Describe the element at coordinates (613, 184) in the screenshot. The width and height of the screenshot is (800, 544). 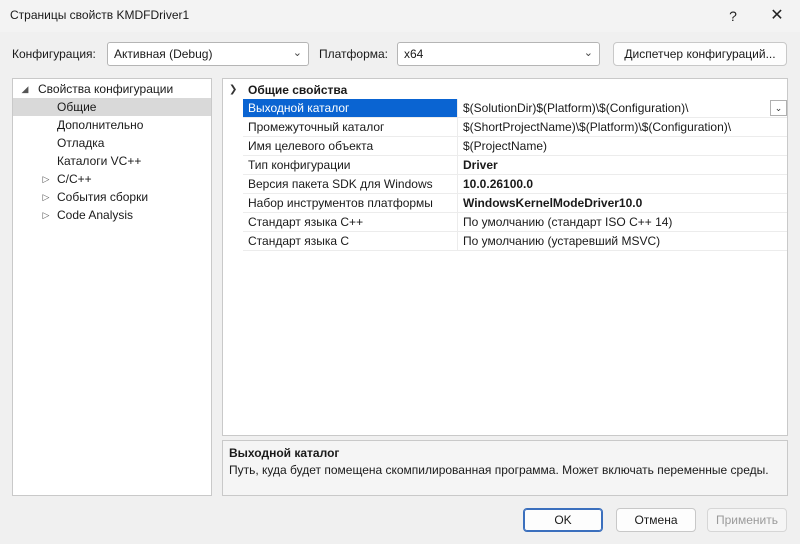
I see `property-value: 10.0.26100.0` at that location.